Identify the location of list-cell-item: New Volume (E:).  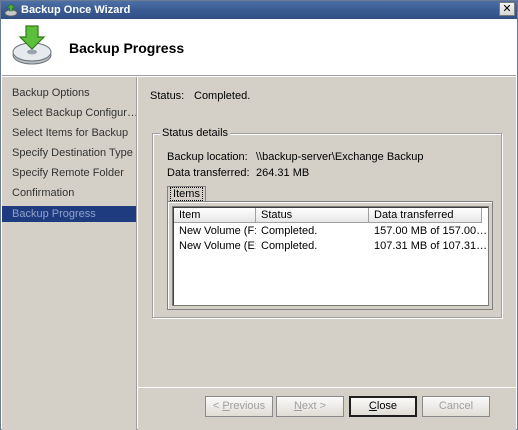
(217, 246).